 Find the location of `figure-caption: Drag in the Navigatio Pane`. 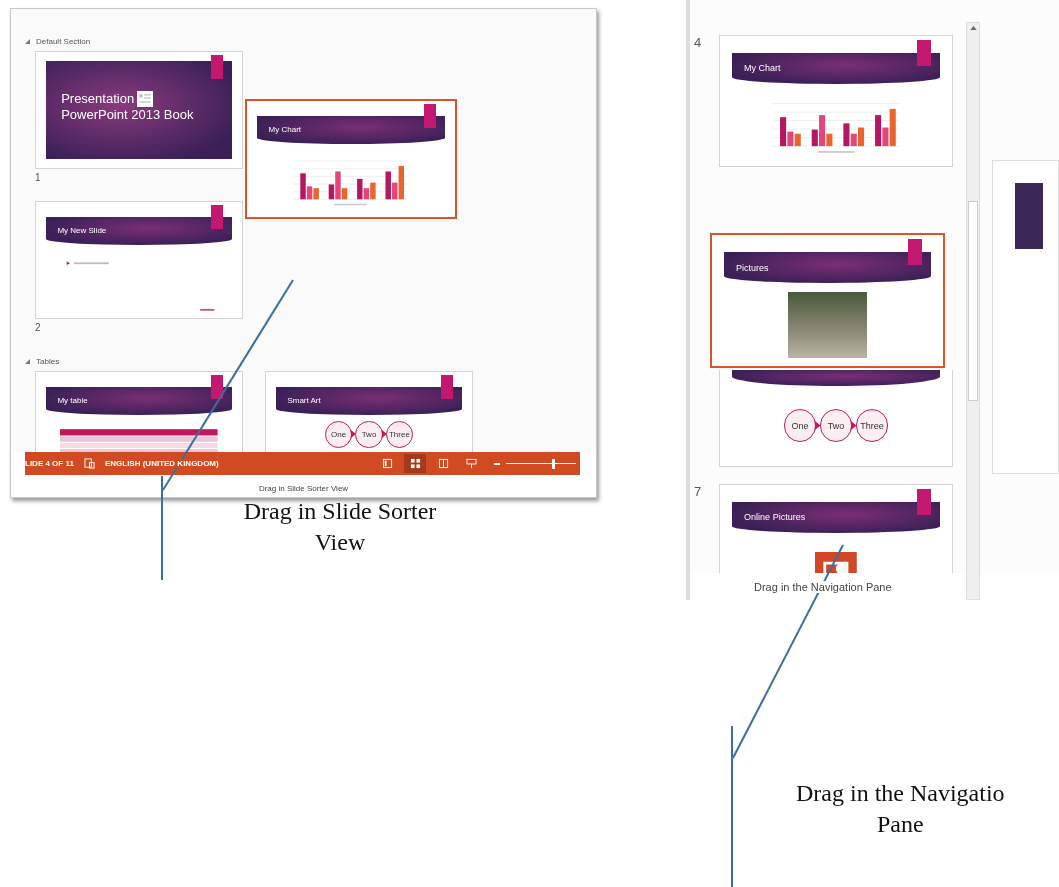

figure-caption: Drag in the Navigatio Pane is located at coordinates (900, 809).